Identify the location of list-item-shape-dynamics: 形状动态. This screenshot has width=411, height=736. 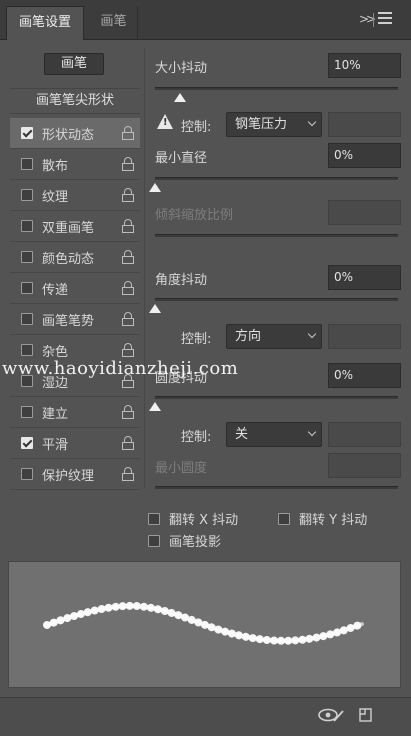
(75, 133).